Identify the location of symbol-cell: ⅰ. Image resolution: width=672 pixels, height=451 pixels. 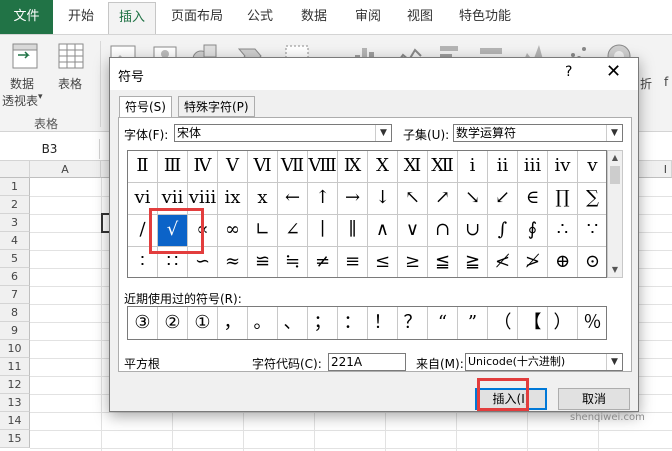
(473, 167).